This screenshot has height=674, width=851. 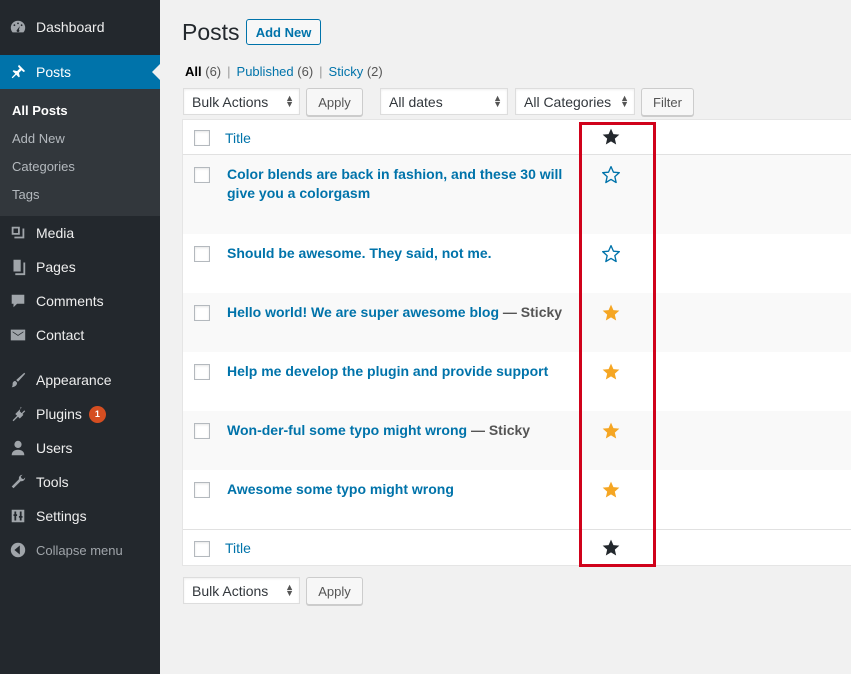 I want to click on category-filter-select: All Categories ▲ ▼, so click(x=575, y=101).